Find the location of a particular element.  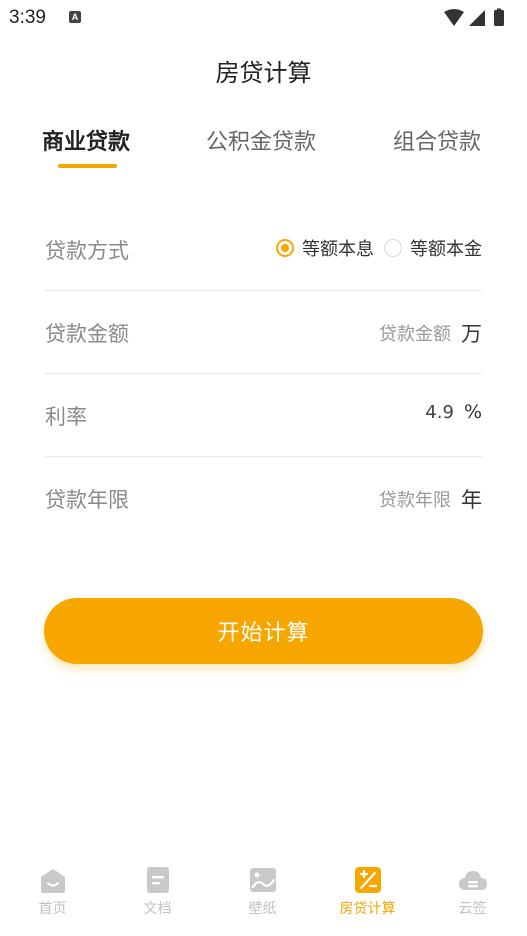

nav-item-documents: 文档 is located at coordinates (157, 891).